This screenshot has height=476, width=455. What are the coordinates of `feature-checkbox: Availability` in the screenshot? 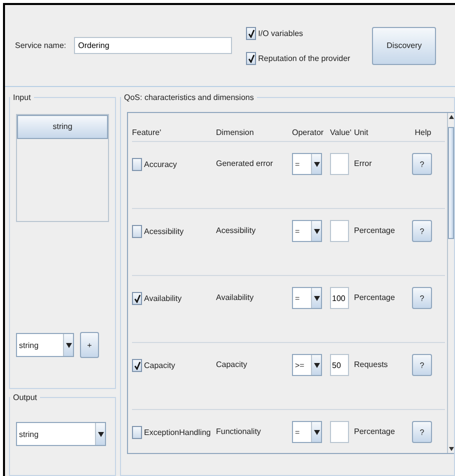 It's located at (173, 298).